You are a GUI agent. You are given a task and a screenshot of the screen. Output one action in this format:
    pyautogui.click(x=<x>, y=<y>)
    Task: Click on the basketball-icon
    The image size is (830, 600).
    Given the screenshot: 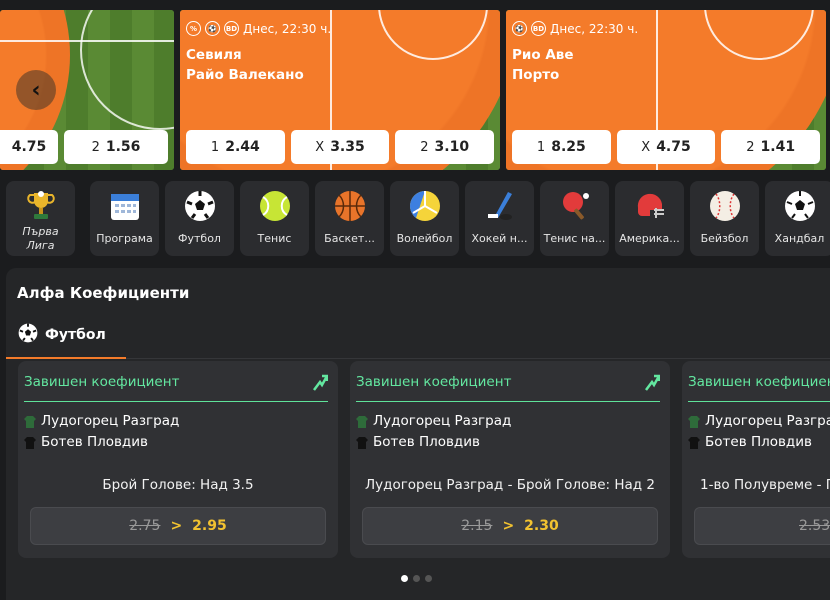 What is the action you would take?
    pyautogui.click(x=350, y=206)
    